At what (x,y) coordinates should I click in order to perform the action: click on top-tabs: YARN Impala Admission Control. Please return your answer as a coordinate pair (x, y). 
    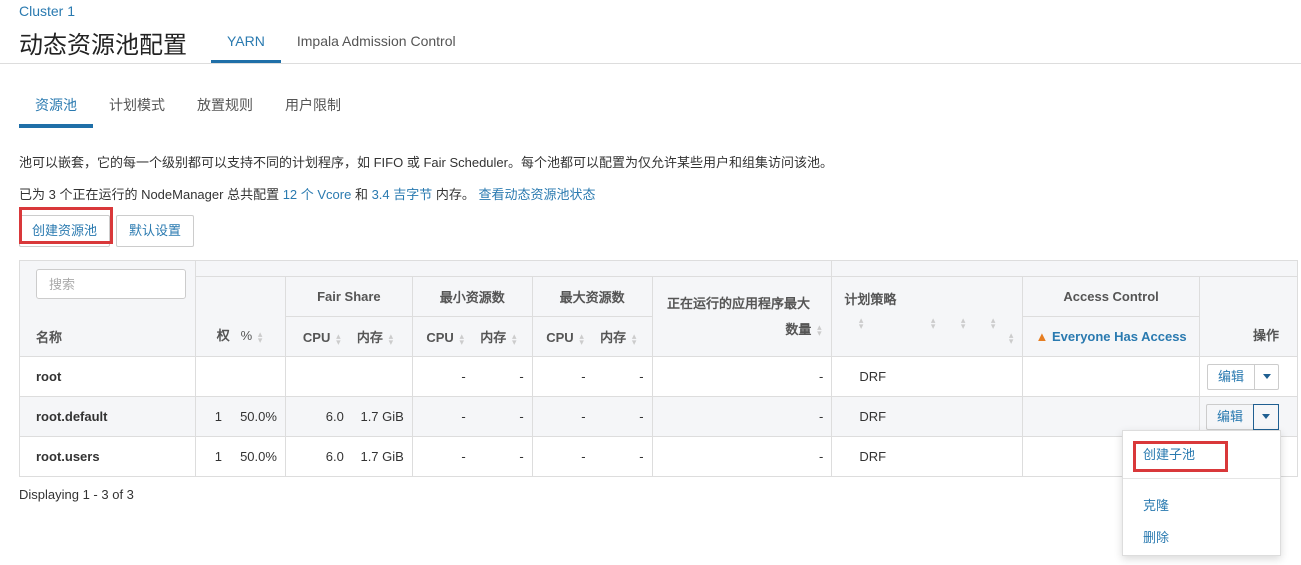
    Looking at the image, I should click on (341, 44).